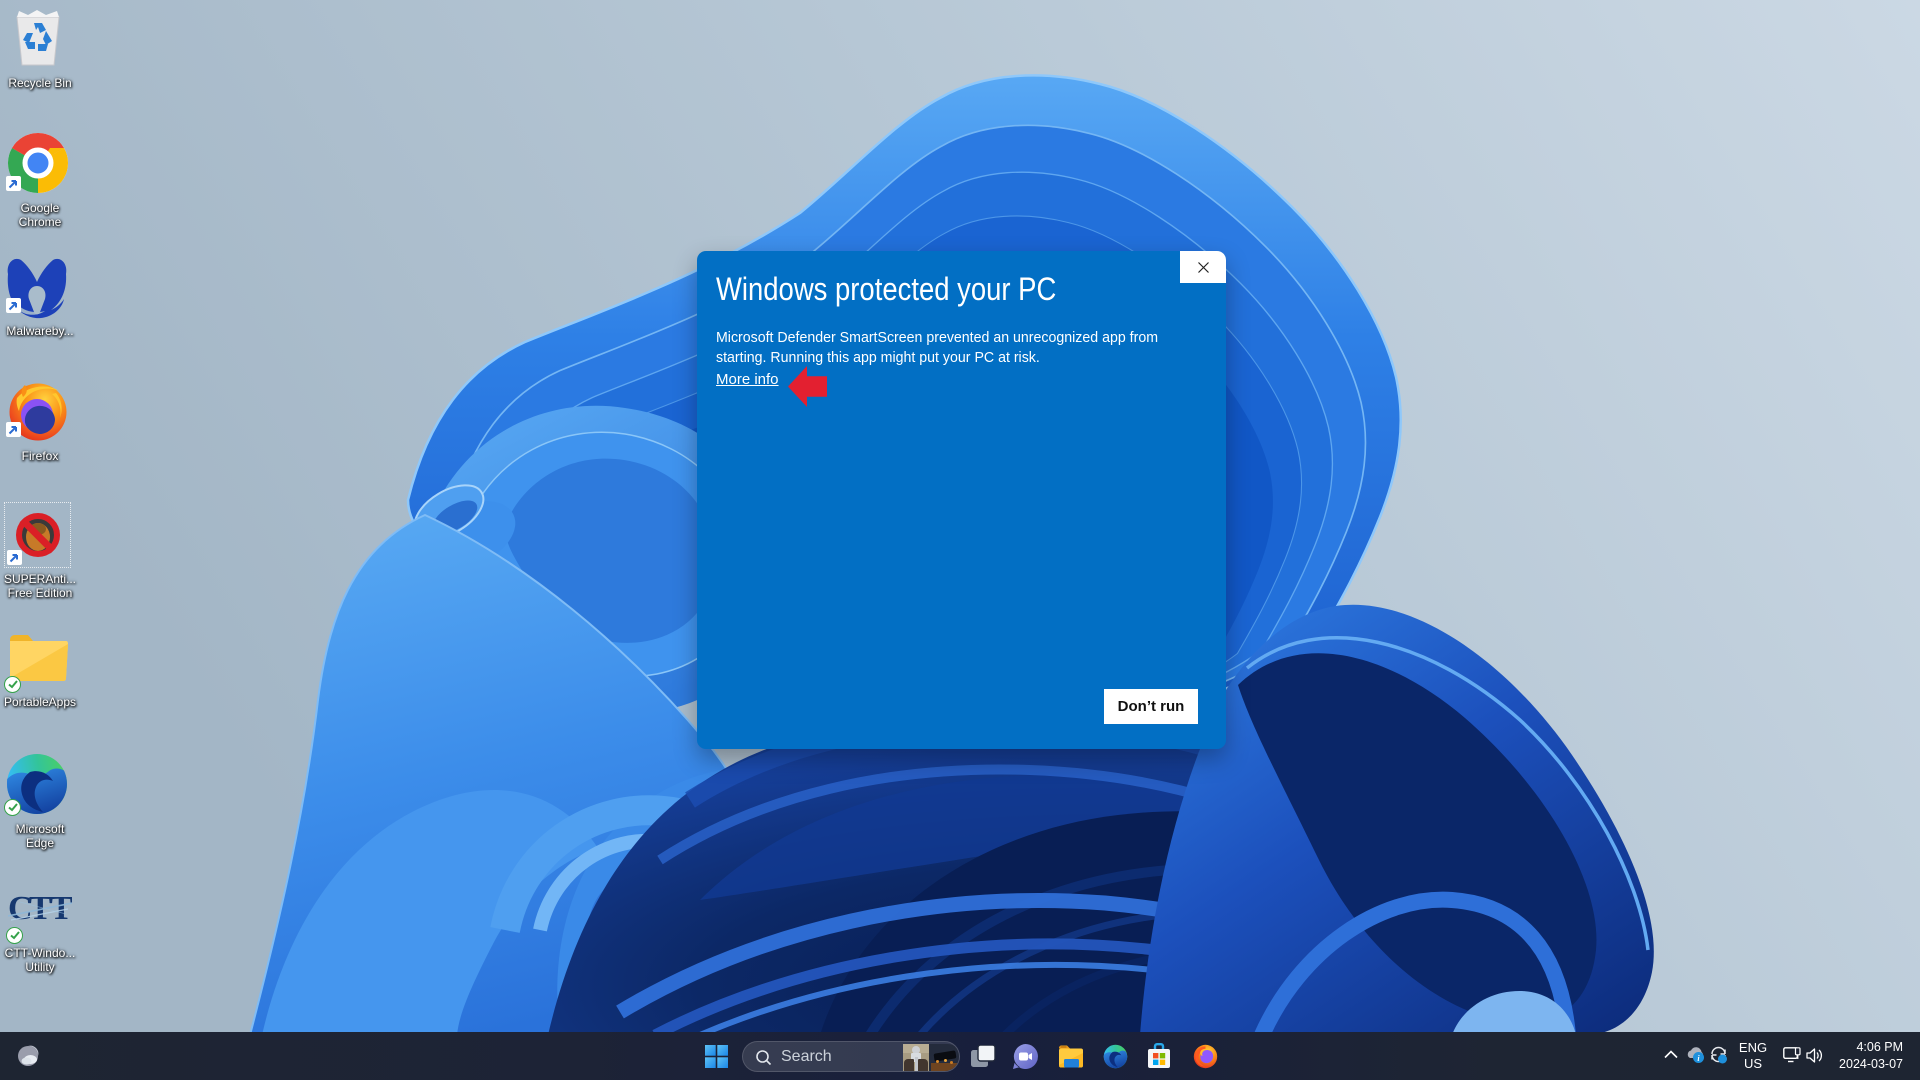  I want to click on svg-text: T, so click(61, 909).